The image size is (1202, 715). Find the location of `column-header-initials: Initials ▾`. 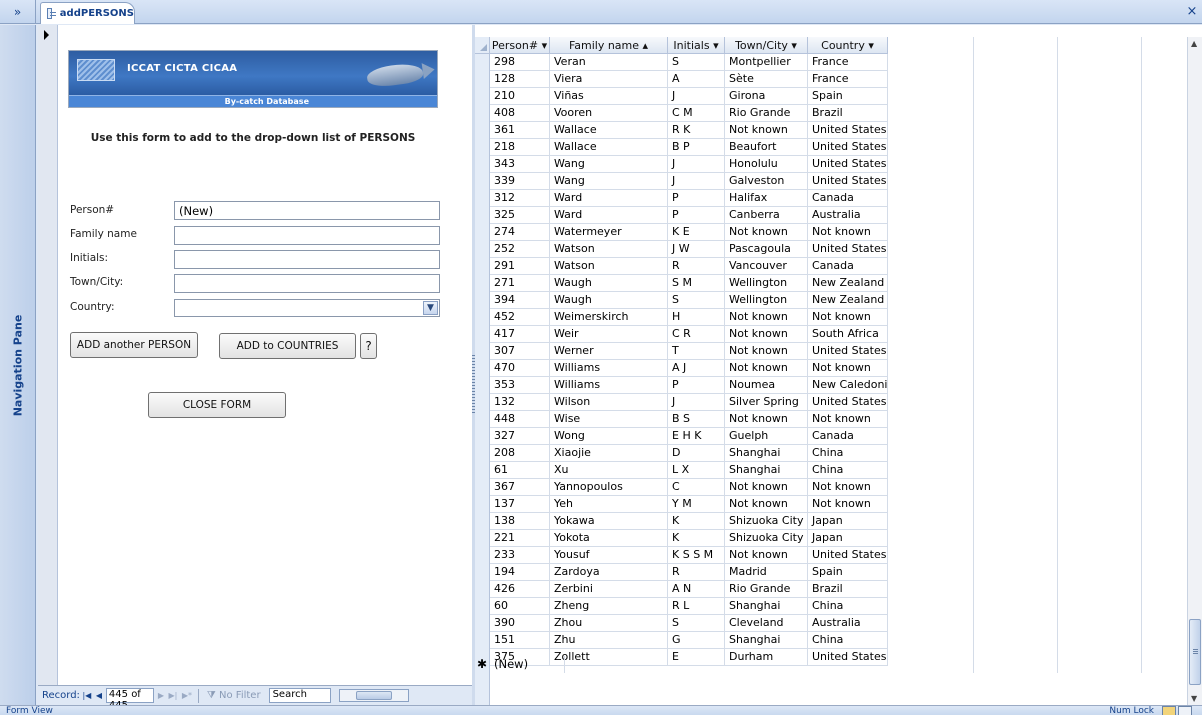

column-header-initials: Initials ▾ is located at coordinates (696, 45).